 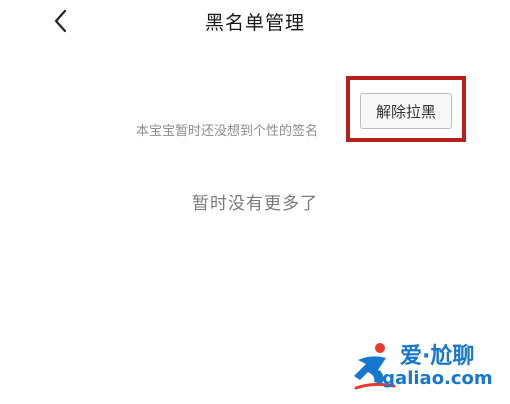 I want to click on watermark-name: 爱·尬聊, so click(x=437, y=356).